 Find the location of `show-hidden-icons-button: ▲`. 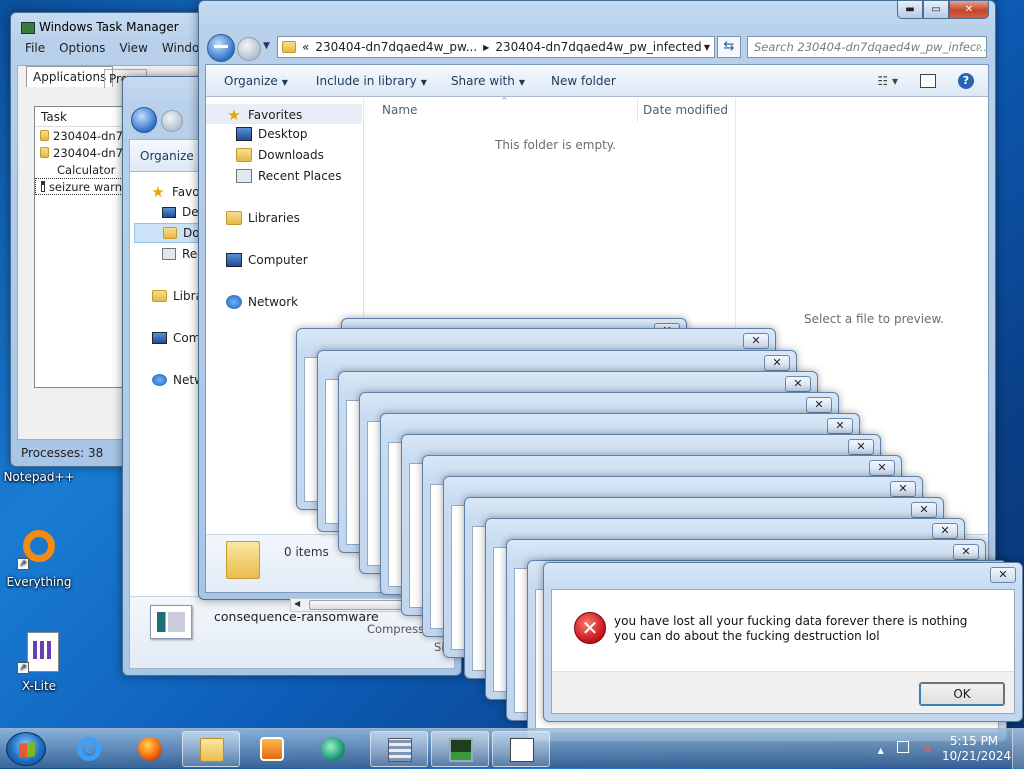

show-hidden-icons-button: ▲ is located at coordinates (881, 750).